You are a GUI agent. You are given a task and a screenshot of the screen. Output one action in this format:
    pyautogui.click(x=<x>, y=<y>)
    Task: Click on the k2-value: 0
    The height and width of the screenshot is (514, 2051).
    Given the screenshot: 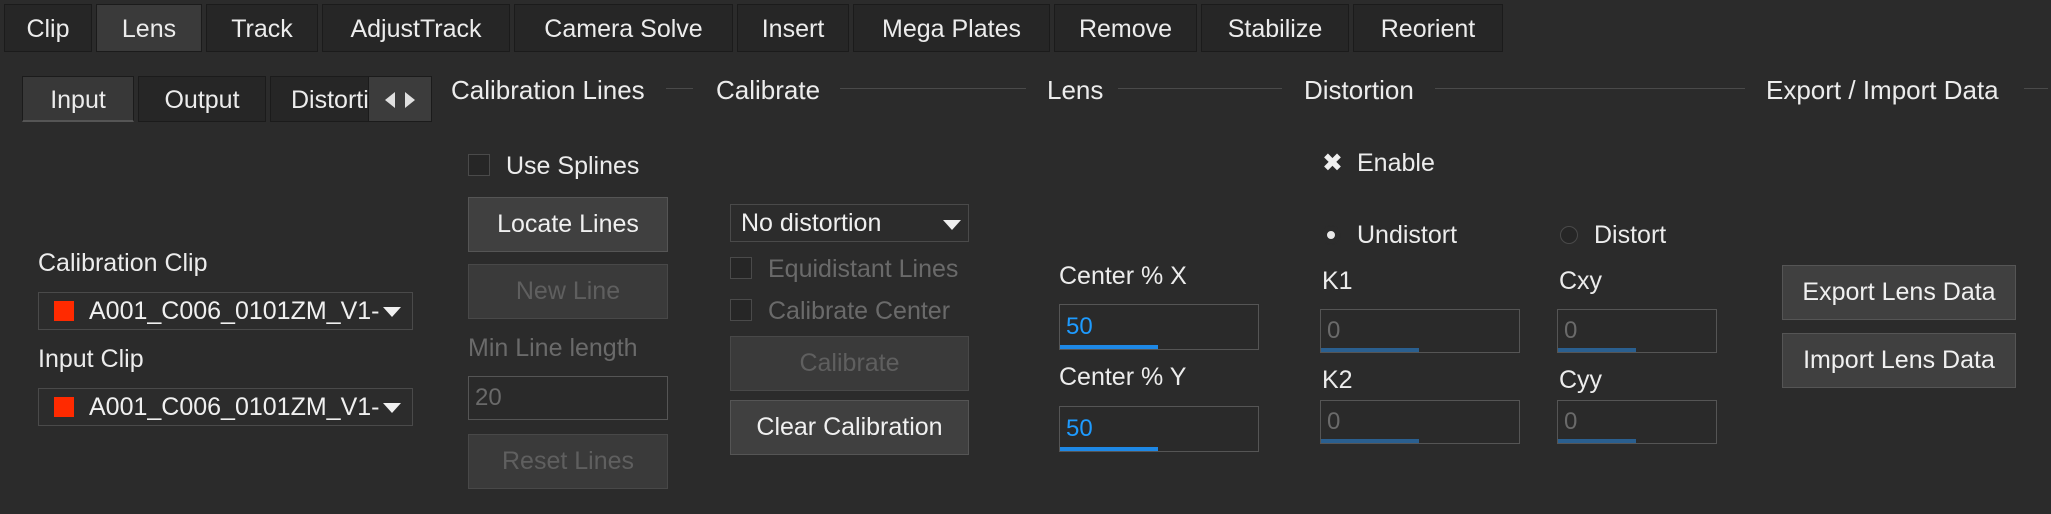 What is the action you would take?
    pyautogui.click(x=1334, y=421)
    